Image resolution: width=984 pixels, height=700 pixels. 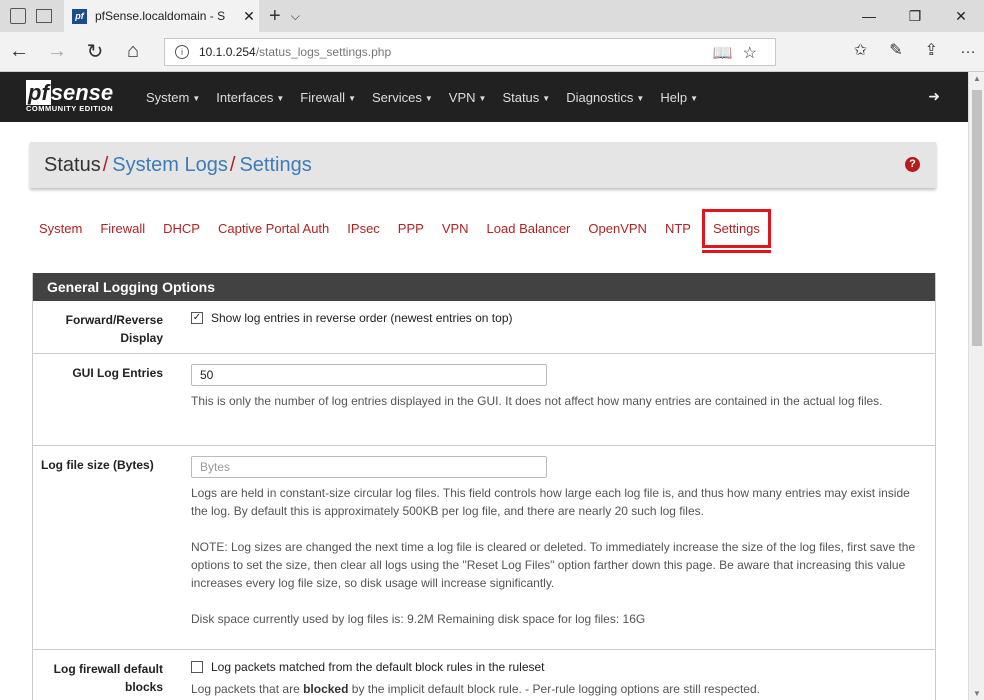 What do you see at coordinates (934, 96) in the screenshot?
I see `logout-icon: ➜` at bounding box center [934, 96].